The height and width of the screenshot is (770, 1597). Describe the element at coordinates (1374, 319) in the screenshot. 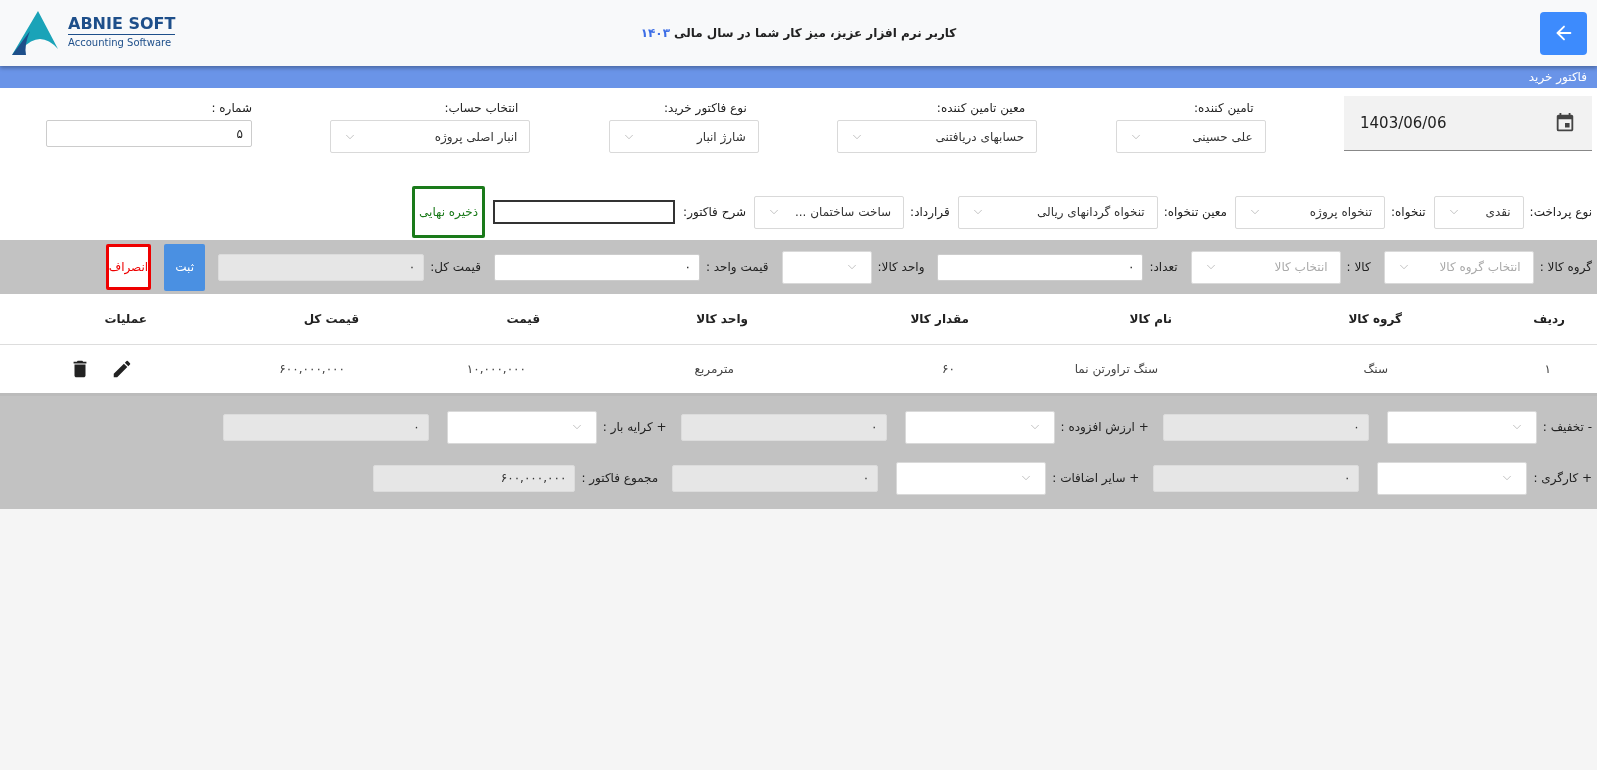

I see `column-header: گروه کالا` at that location.